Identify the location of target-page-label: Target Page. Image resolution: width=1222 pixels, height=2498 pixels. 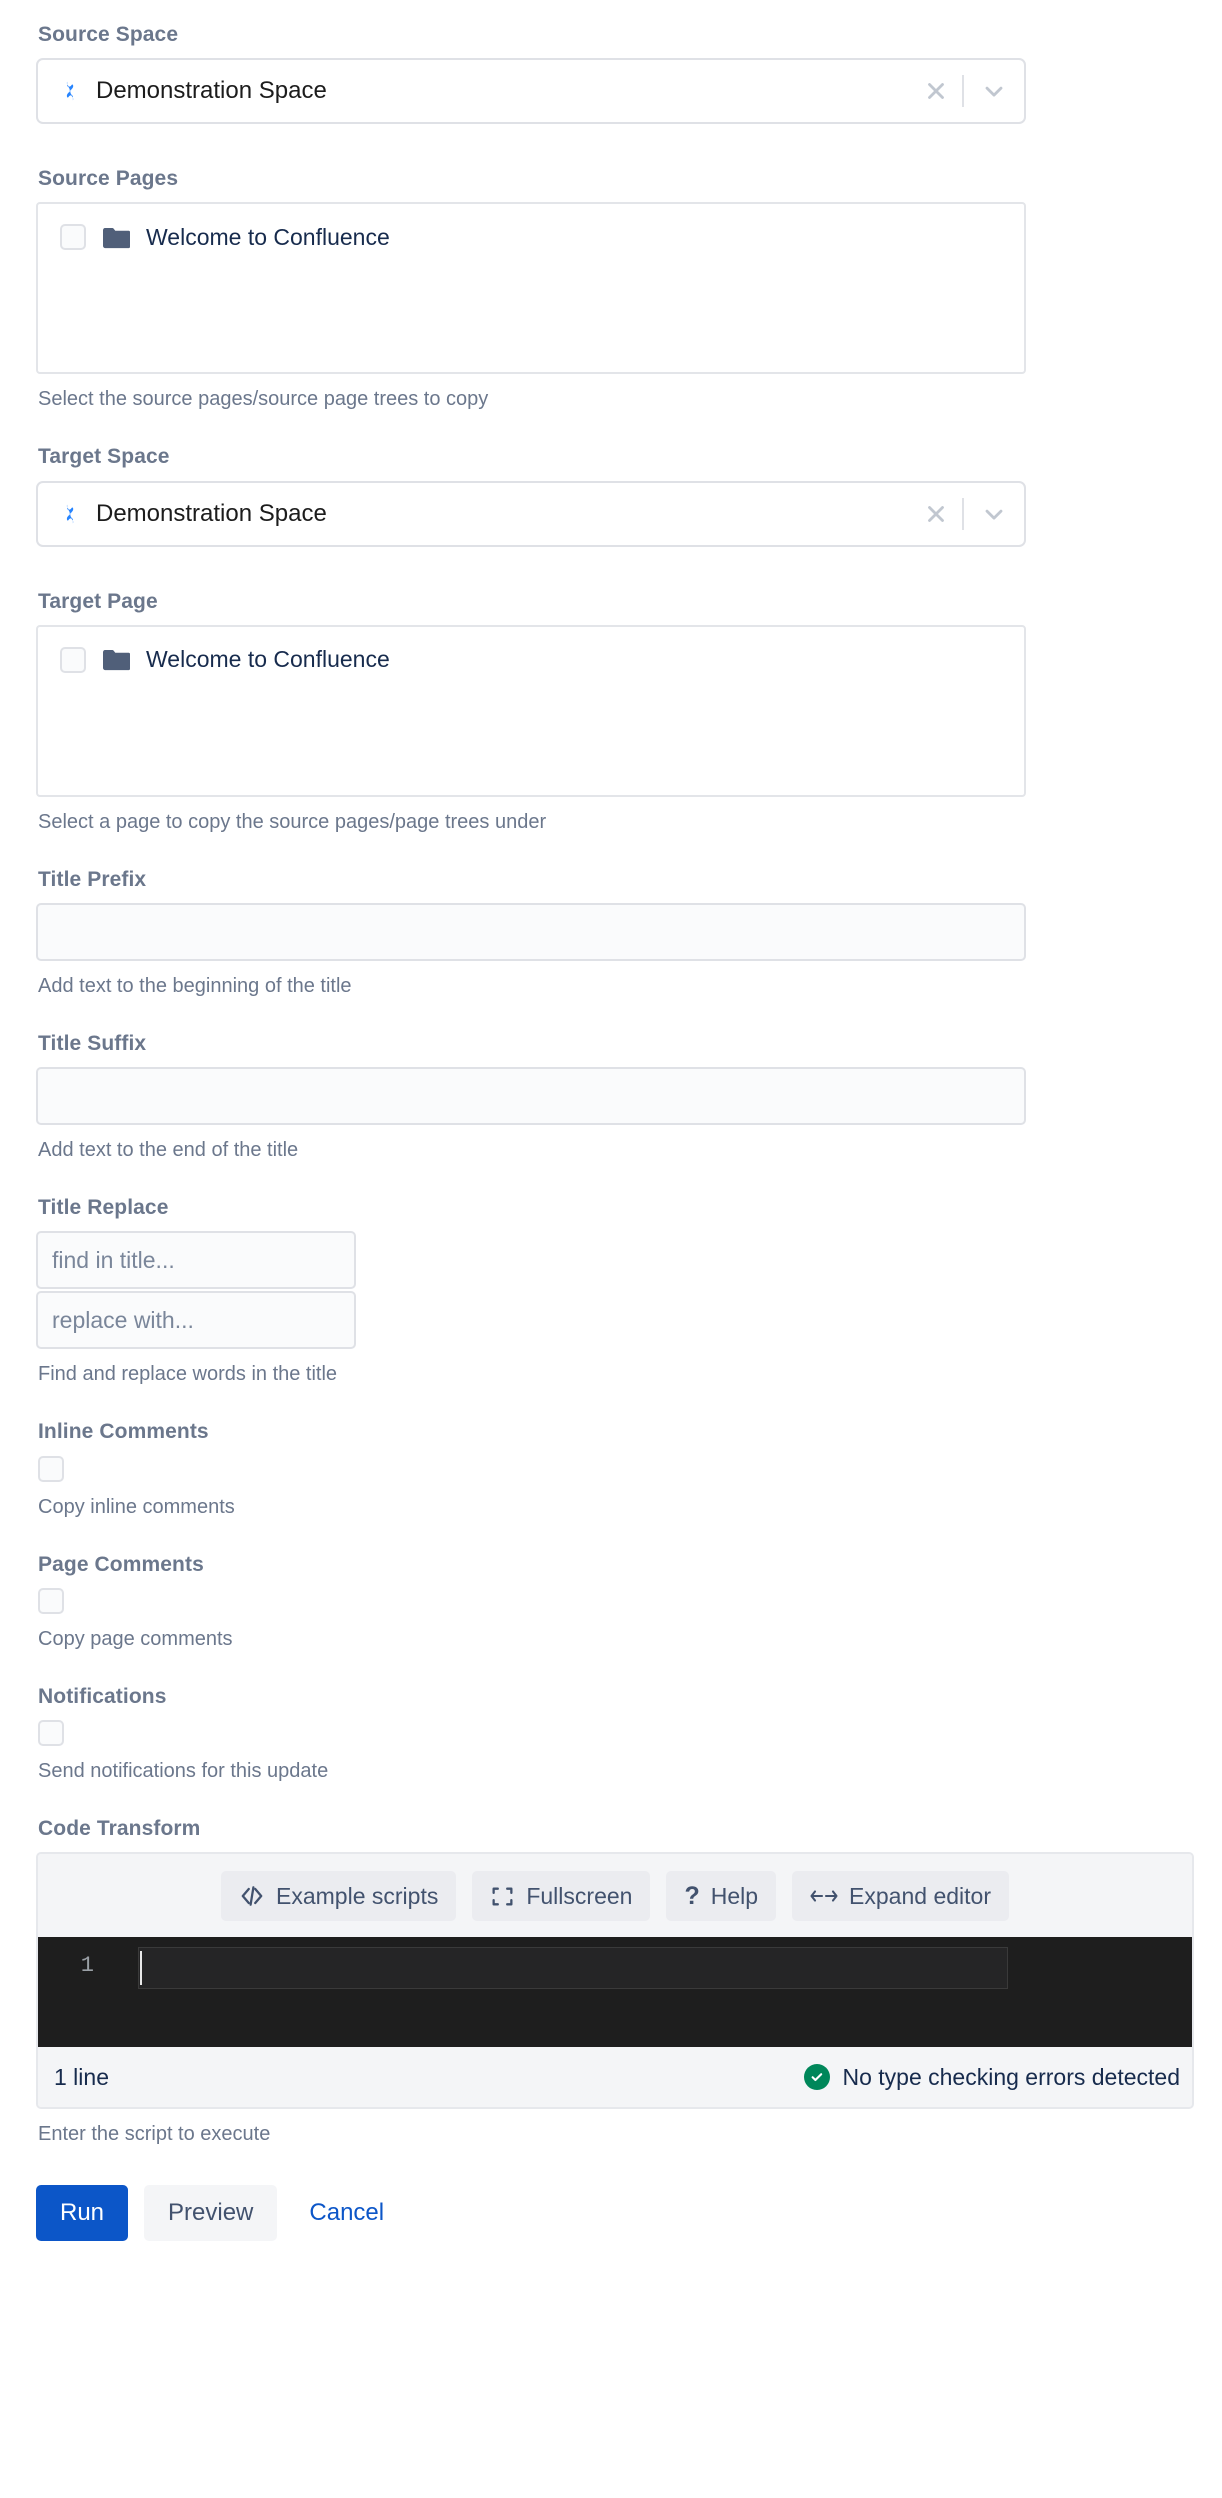
(98, 601).